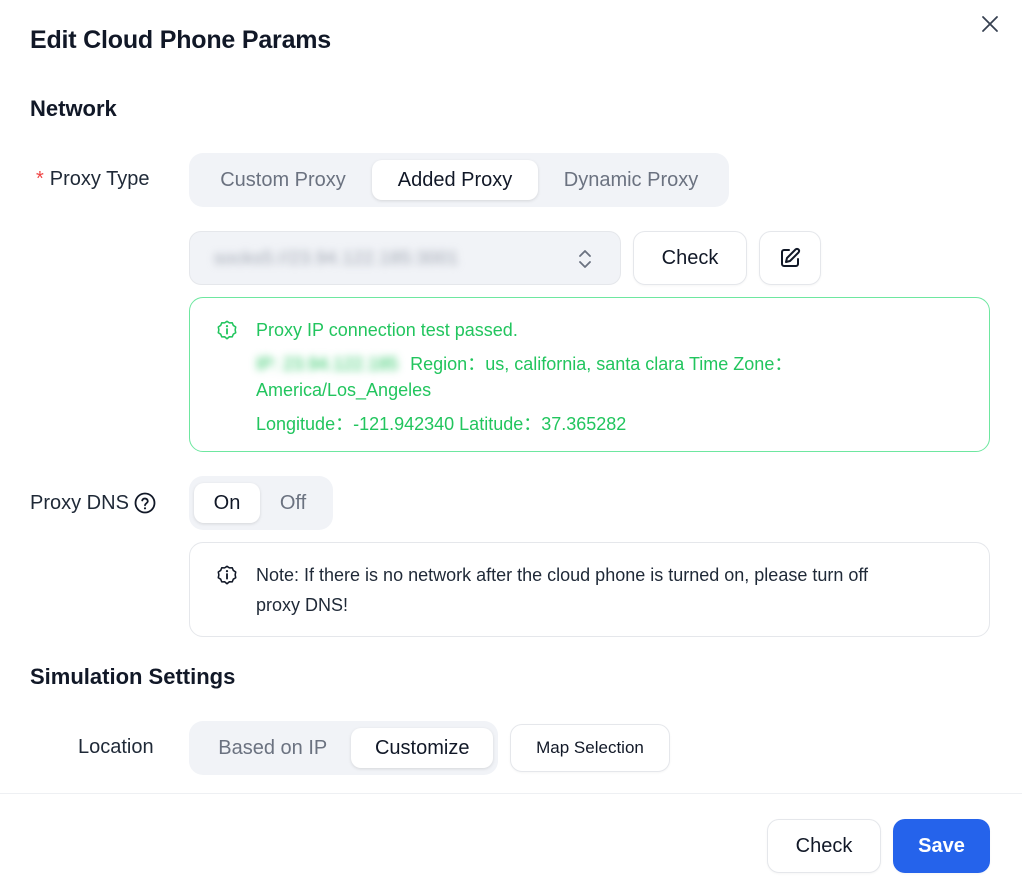 The image size is (1022, 894). I want to click on required-mark: *, so click(40, 179).